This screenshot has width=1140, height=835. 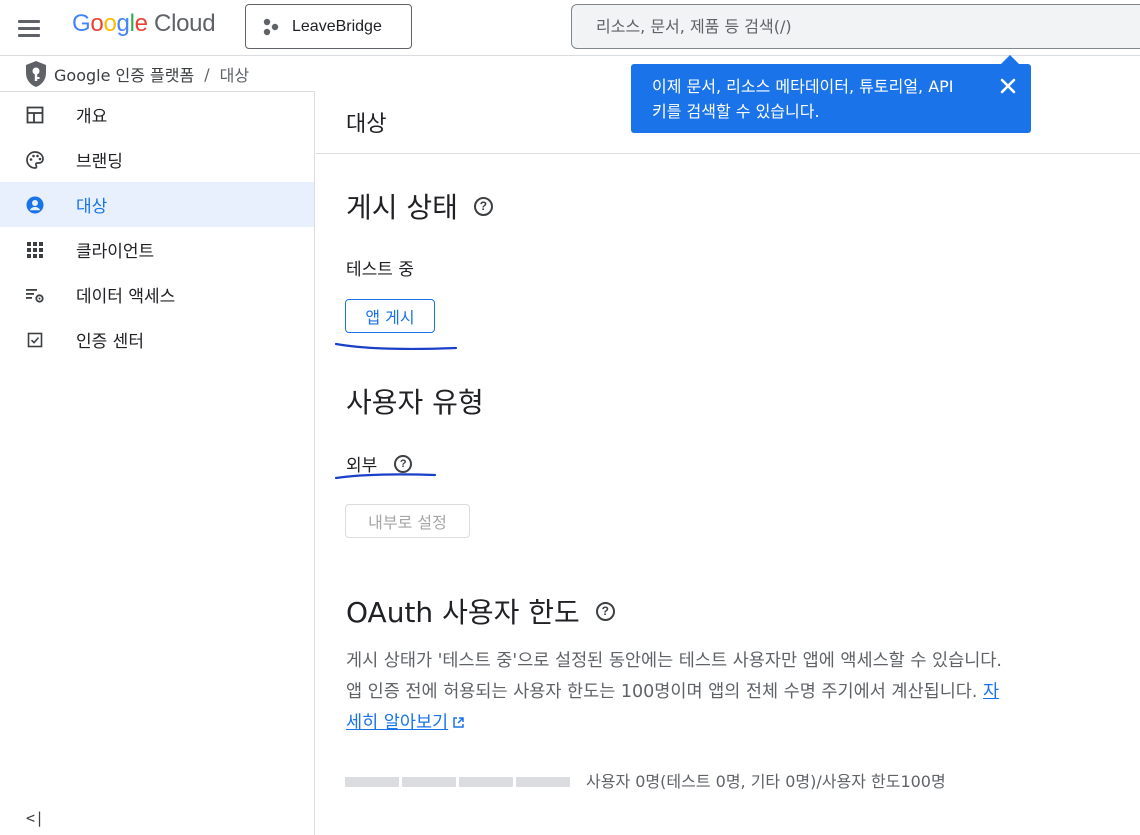 I want to click on sidebar-item-branding: 브랜딩, so click(x=157, y=159).